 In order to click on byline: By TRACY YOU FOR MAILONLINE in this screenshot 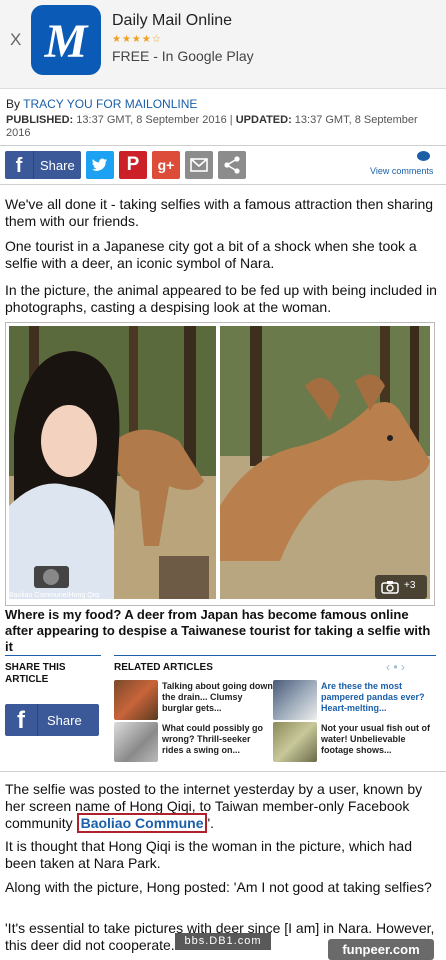, I will do `click(101, 104)`.